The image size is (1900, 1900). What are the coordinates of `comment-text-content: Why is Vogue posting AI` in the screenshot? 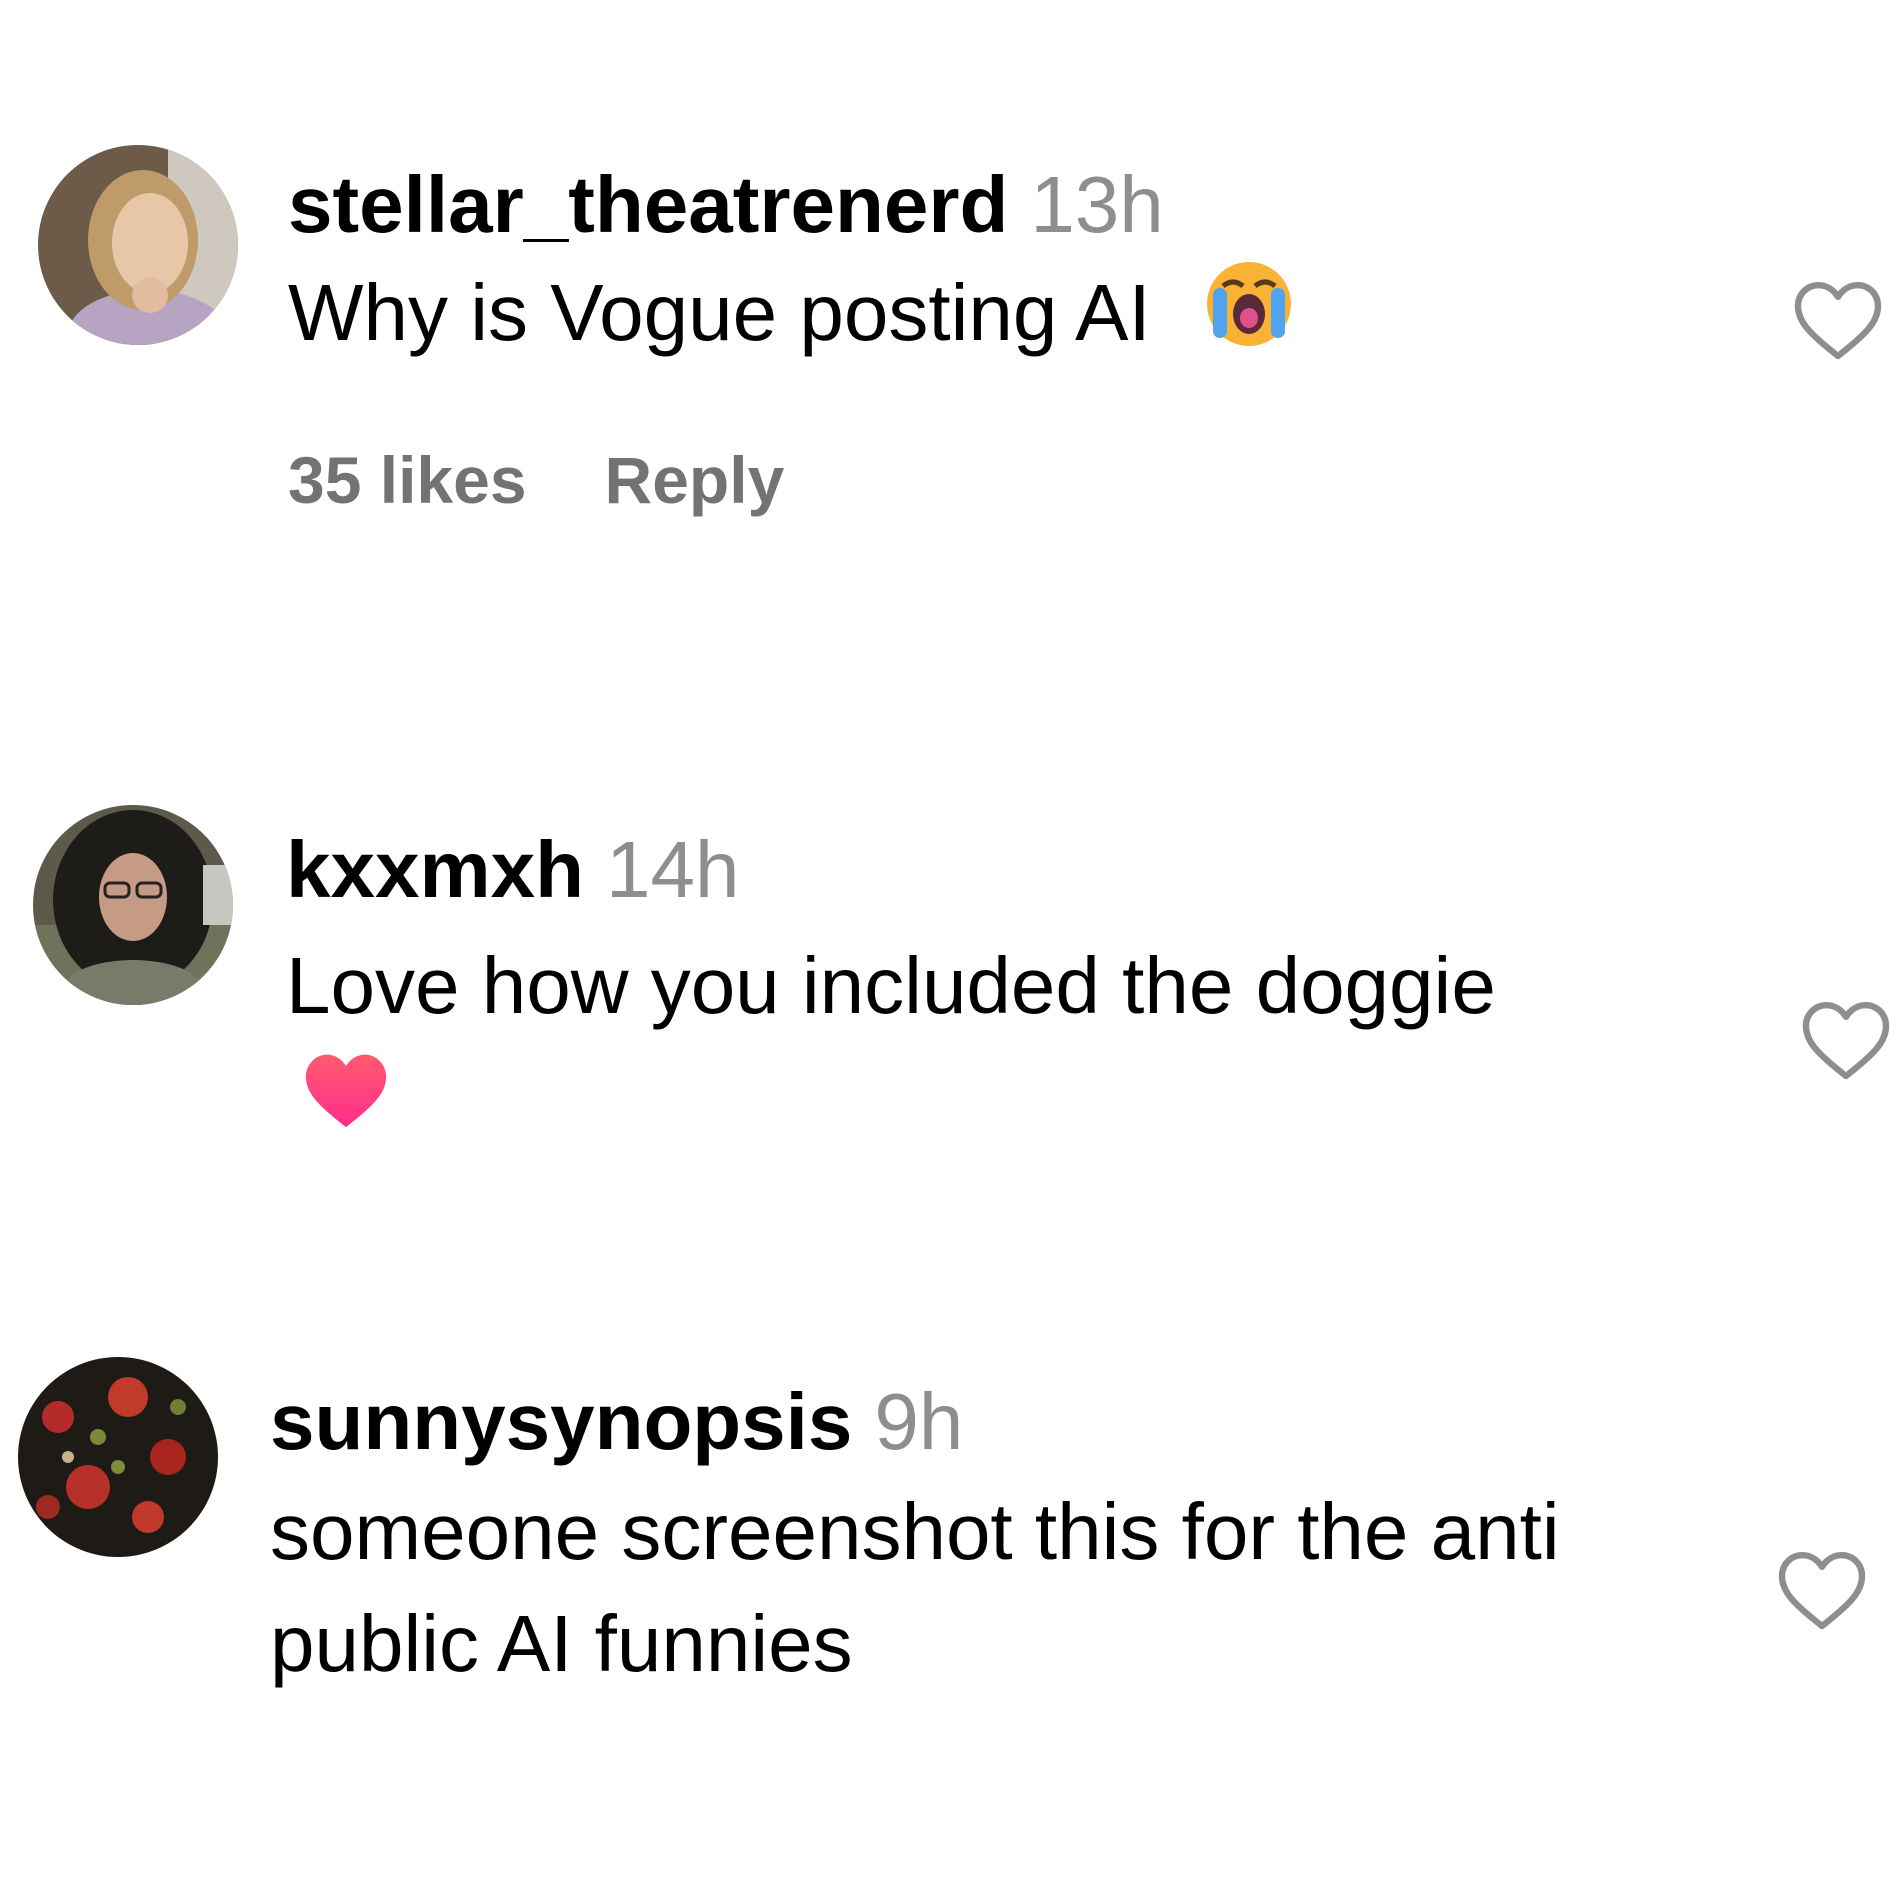 It's located at (719, 312).